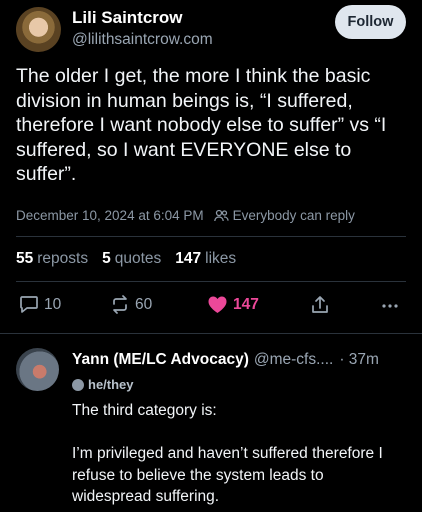 This screenshot has width=422, height=512. I want to click on more-icon, so click(390, 306).